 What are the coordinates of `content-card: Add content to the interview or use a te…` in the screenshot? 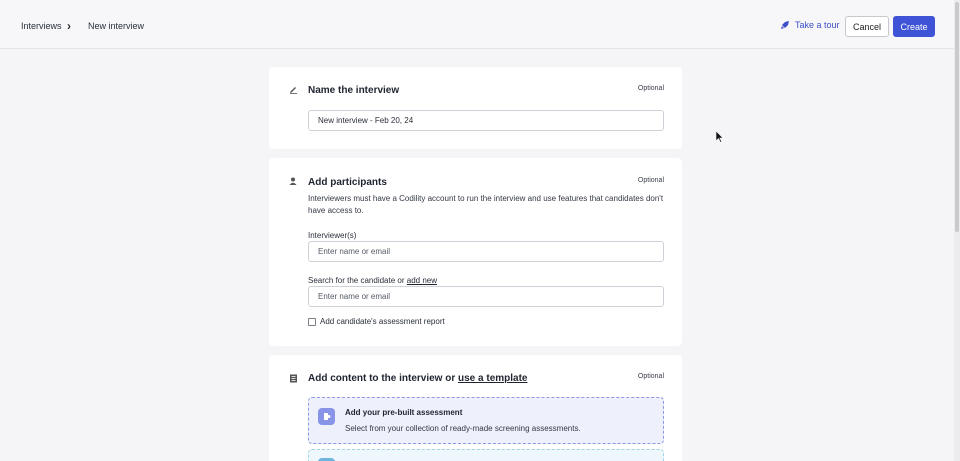 It's located at (475, 408).